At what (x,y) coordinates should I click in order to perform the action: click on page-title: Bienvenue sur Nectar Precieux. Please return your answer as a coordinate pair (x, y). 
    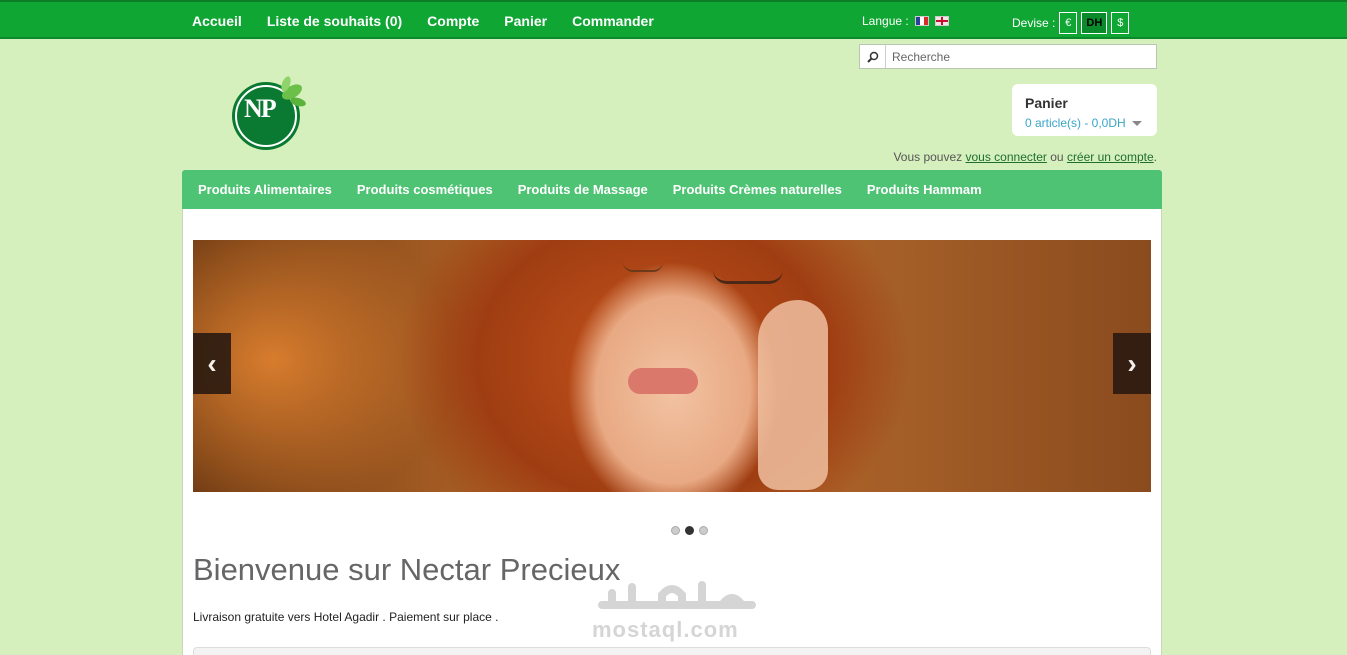
    Looking at the image, I should click on (407, 569).